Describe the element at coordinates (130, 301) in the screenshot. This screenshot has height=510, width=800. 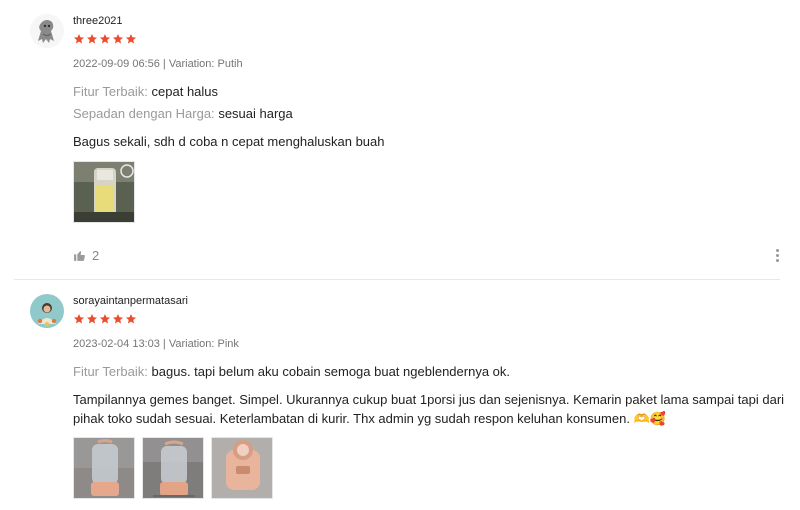
I see `reviewer-name: sorayaintanpermatasari` at that location.